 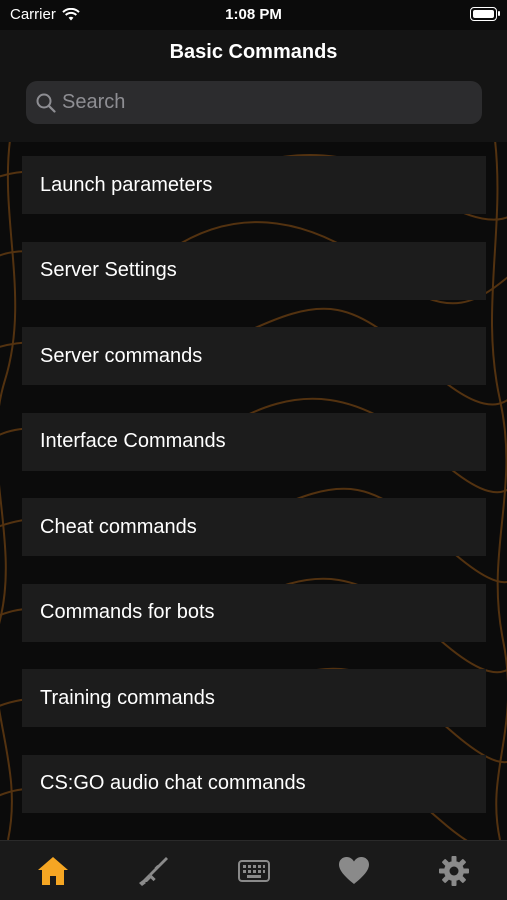 What do you see at coordinates (254, 441) in the screenshot?
I see `list-item-interface-commands: Interface Commands` at bounding box center [254, 441].